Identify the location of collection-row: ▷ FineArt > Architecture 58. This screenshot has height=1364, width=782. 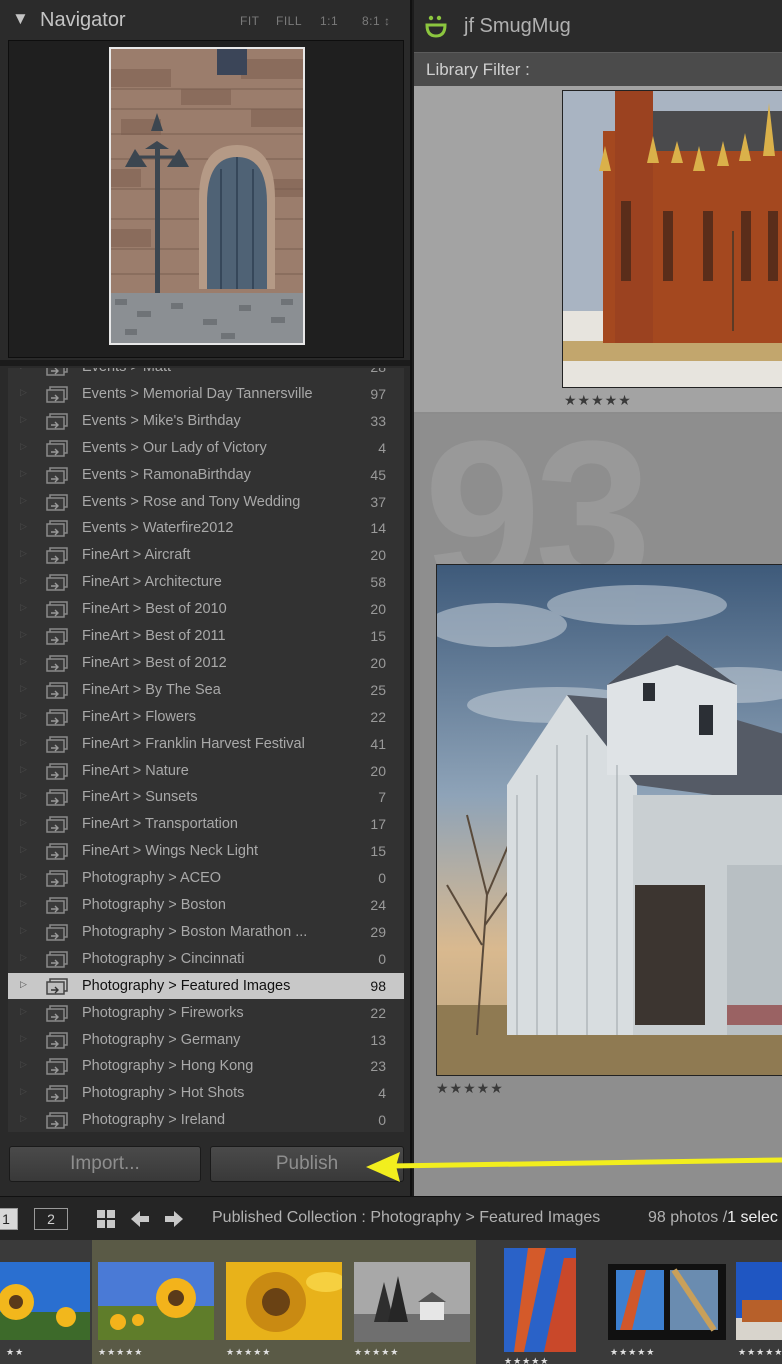
(206, 582).